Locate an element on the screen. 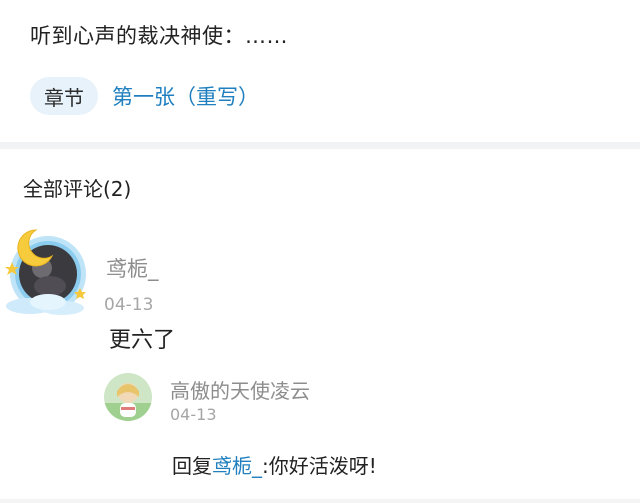 The width and height of the screenshot is (640, 503). reply-prefix: 回复 is located at coordinates (192, 466).